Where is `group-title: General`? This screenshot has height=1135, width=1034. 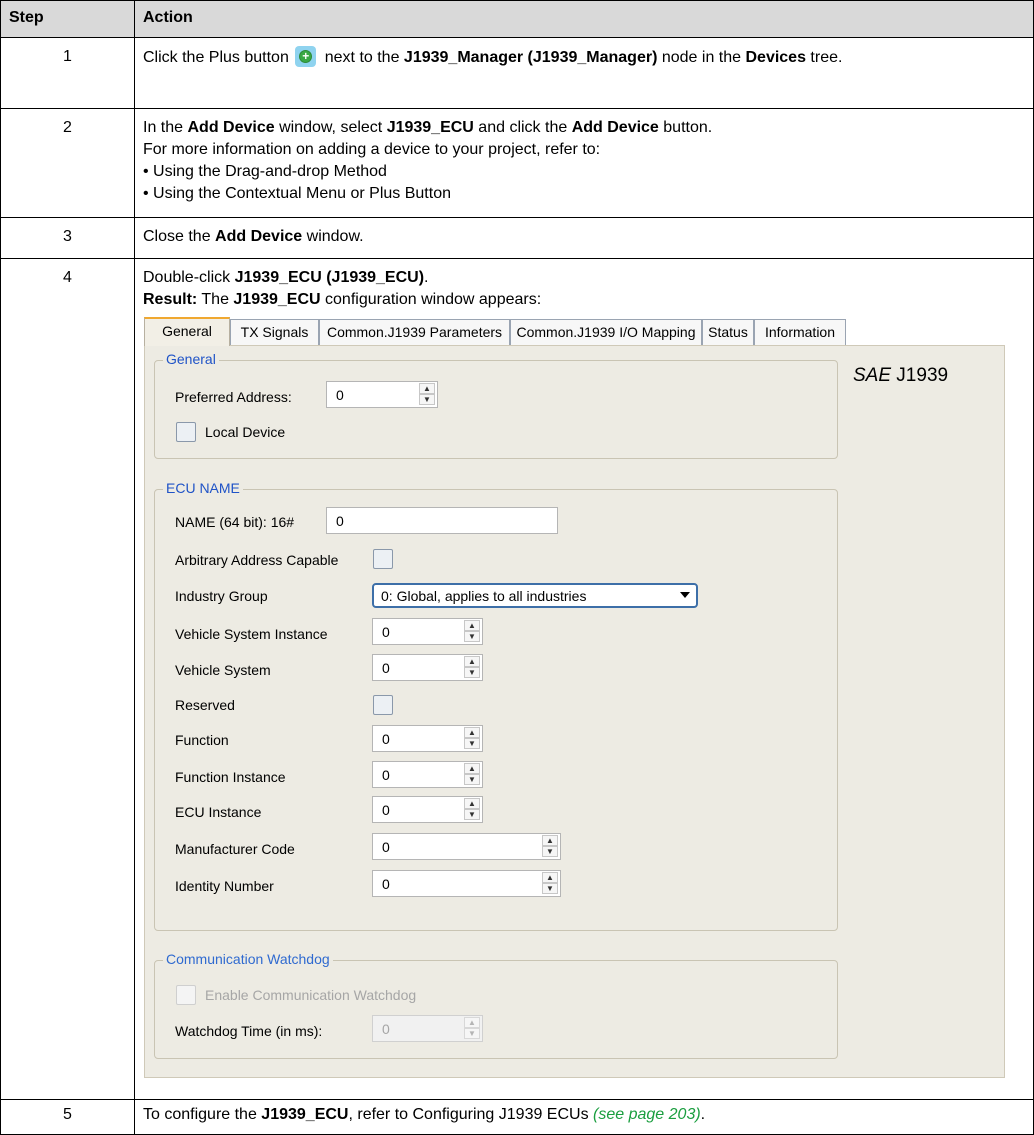
group-title: General is located at coordinates (191, 359).